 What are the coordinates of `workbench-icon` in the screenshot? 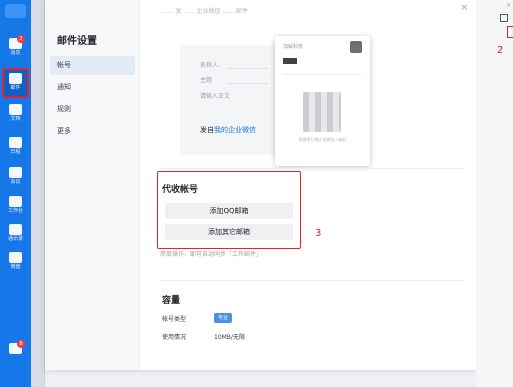 It's located at (15, 201).